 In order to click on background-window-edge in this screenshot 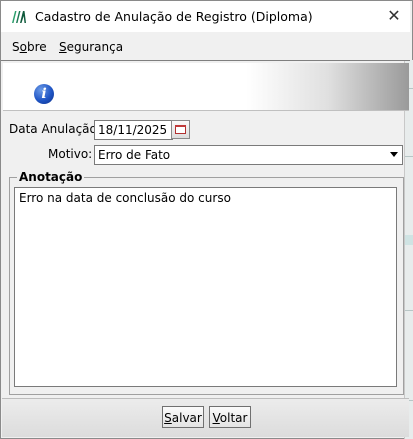, I will do `click(408, 249)`.